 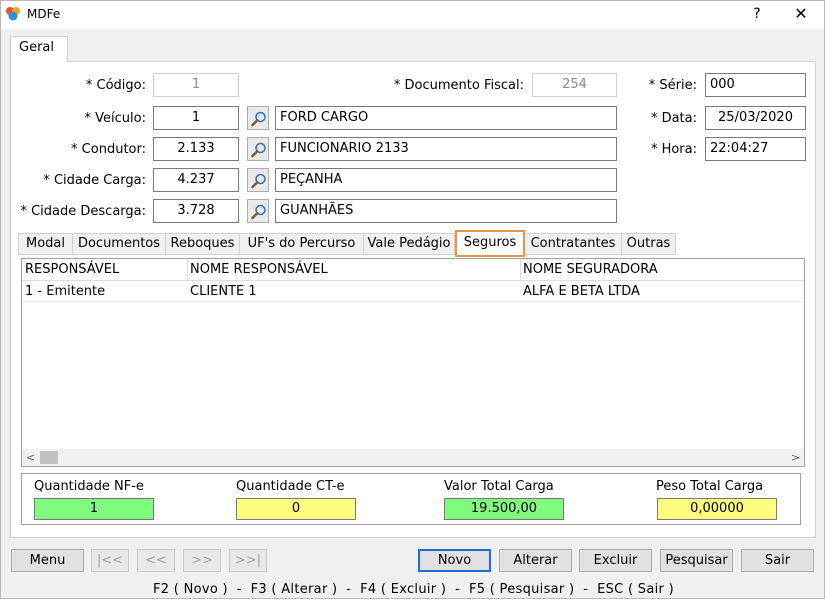 I want to click on excluir-button: Excluir, so click(x=615, y=560).